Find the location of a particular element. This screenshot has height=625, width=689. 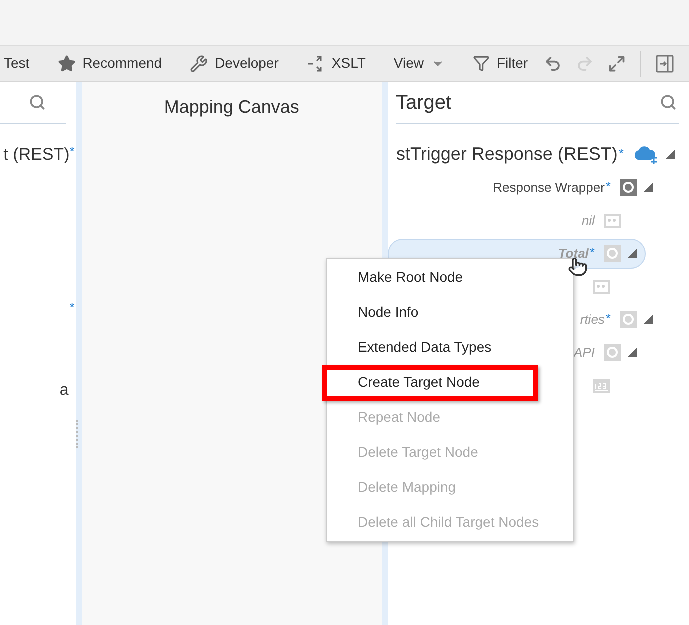

tree-node-label: Total is located at coordinates (573, 253).